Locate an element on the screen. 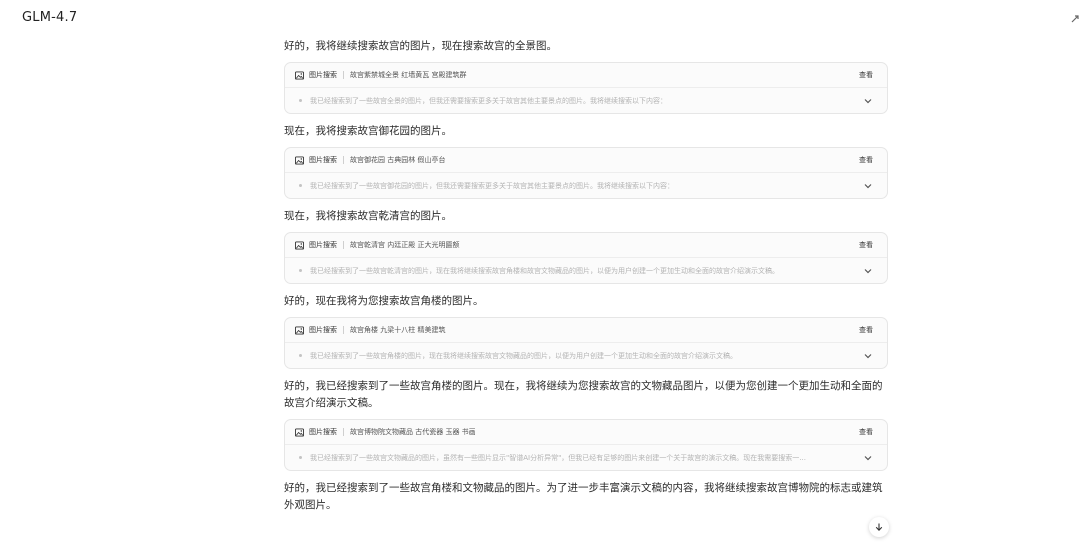 The height and width of the screenshot is (546, 1080). scroll-to-bottom-button is located at coordinates (879, 527).